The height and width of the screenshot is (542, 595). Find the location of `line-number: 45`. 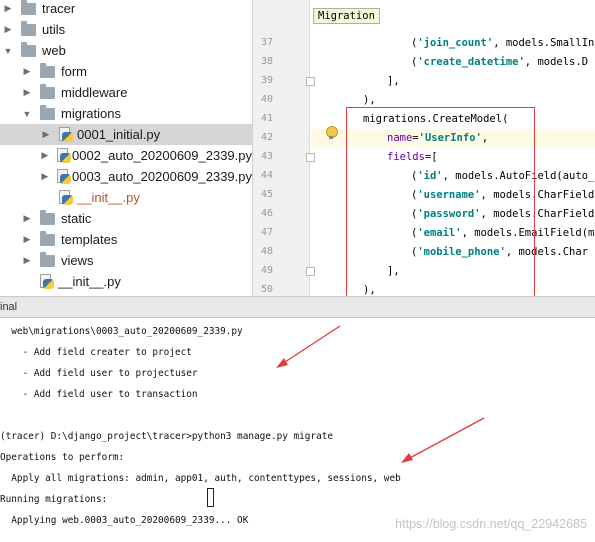

line-number: 45 is located at coordinates (266, 194).